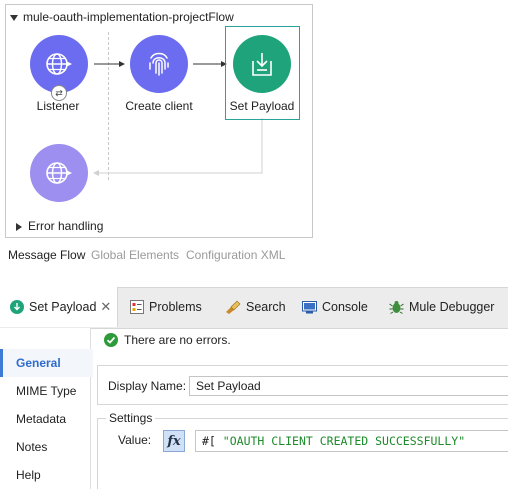 Image resolution: width=508 pixels, height=489 pixels. Describe the element at coordinates (177, 340) in the screenshot. I see `status-text: There are no errors.` at that location.